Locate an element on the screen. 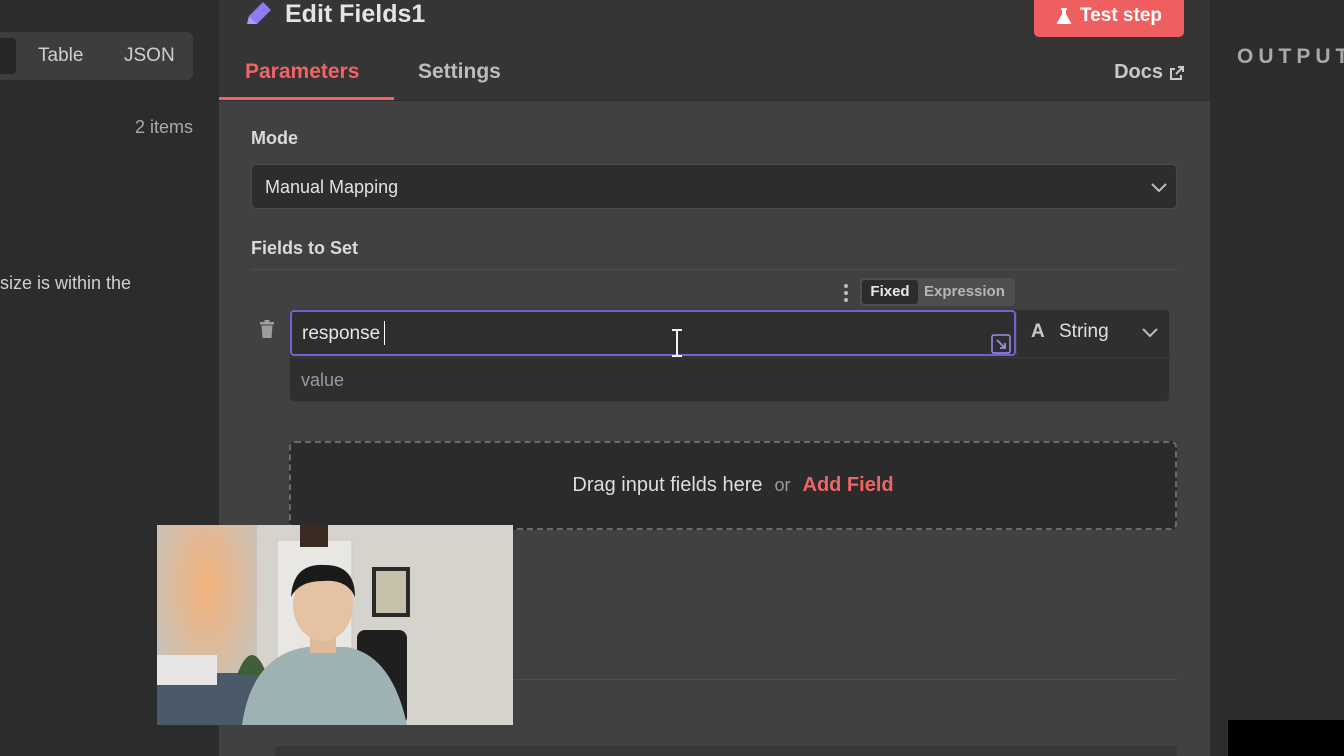 The width and height of the screenshot is (1344, 756). tab-parameters: Parameters is located at coordinates (302, 72).